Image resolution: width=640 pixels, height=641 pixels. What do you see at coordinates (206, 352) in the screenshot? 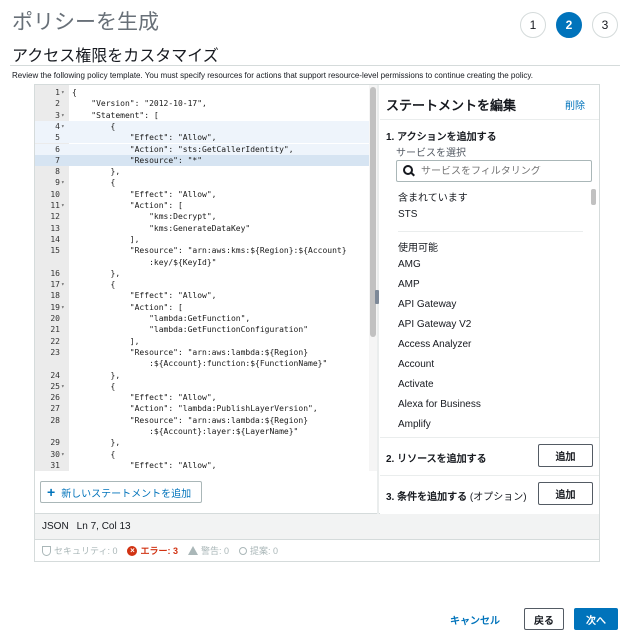
I see `code-line: 23 "Resource": "arn:aws:lambda:${Region}` at bounding box center [206, 352].